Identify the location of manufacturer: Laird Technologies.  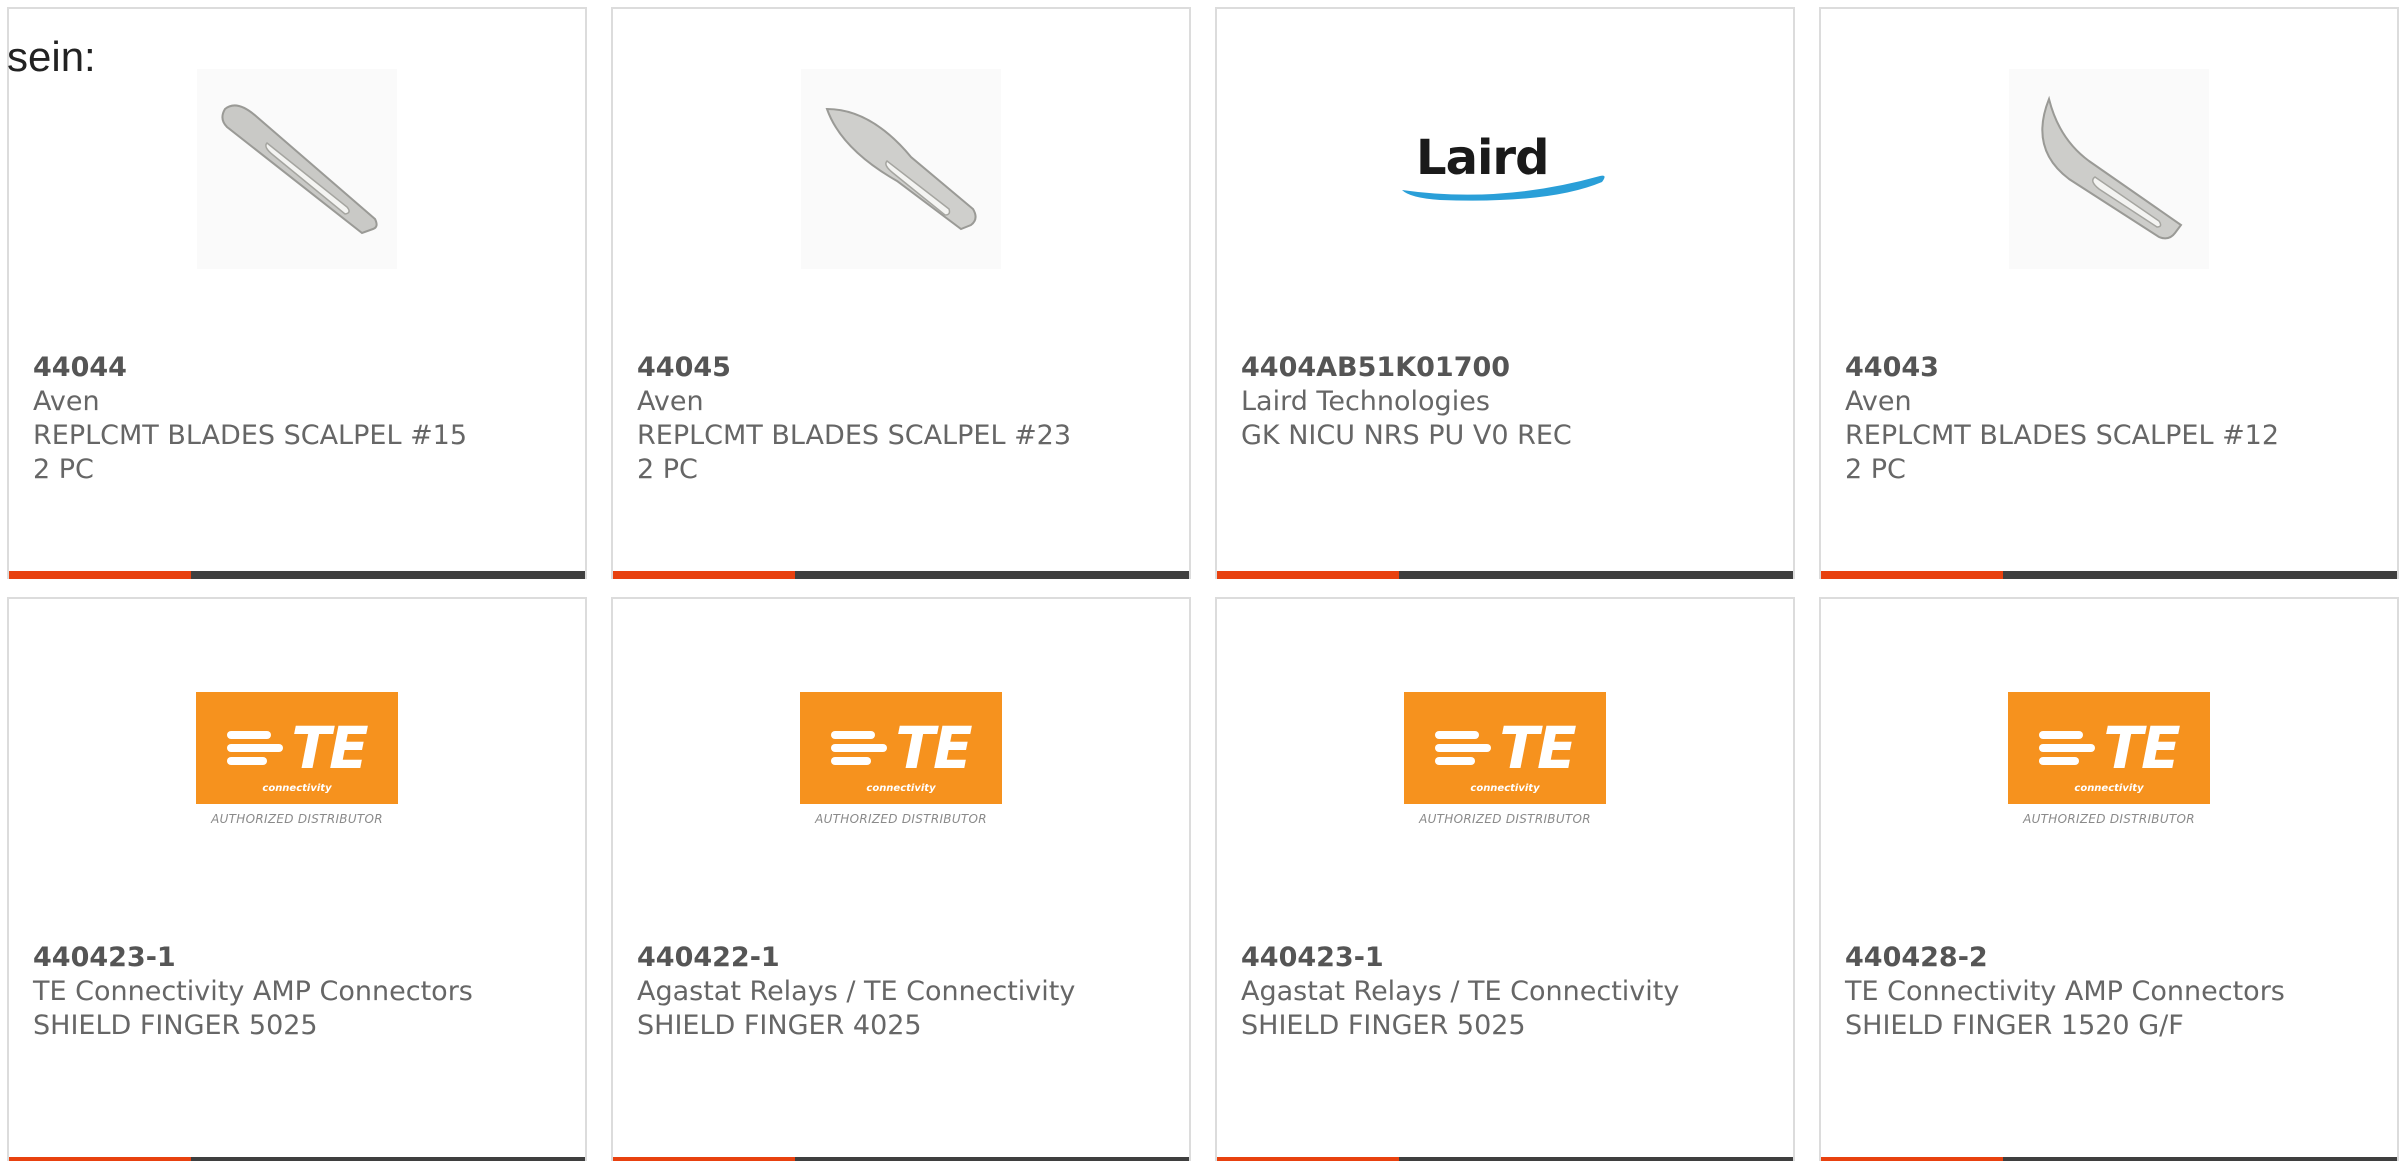
(1365, 401).